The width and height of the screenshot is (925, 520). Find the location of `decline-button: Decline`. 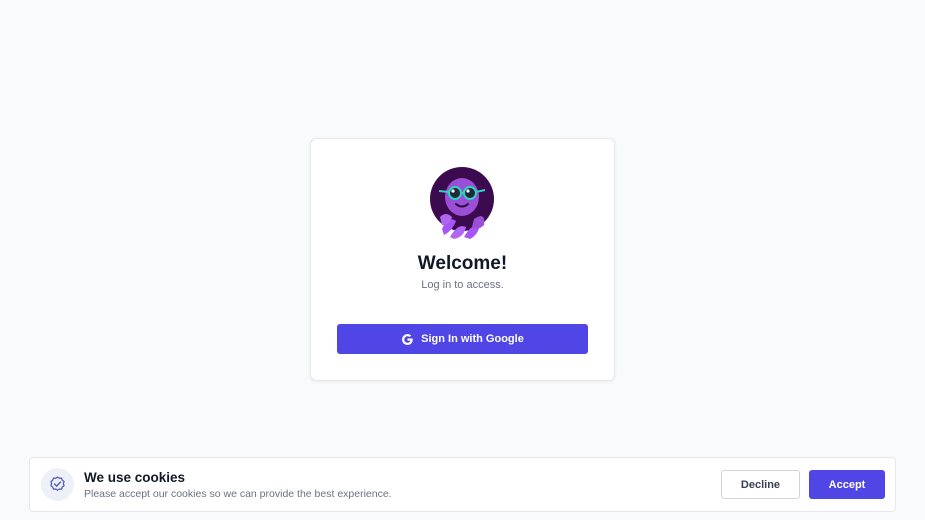

decline-button: Decline is located at coordinates (760, 484).